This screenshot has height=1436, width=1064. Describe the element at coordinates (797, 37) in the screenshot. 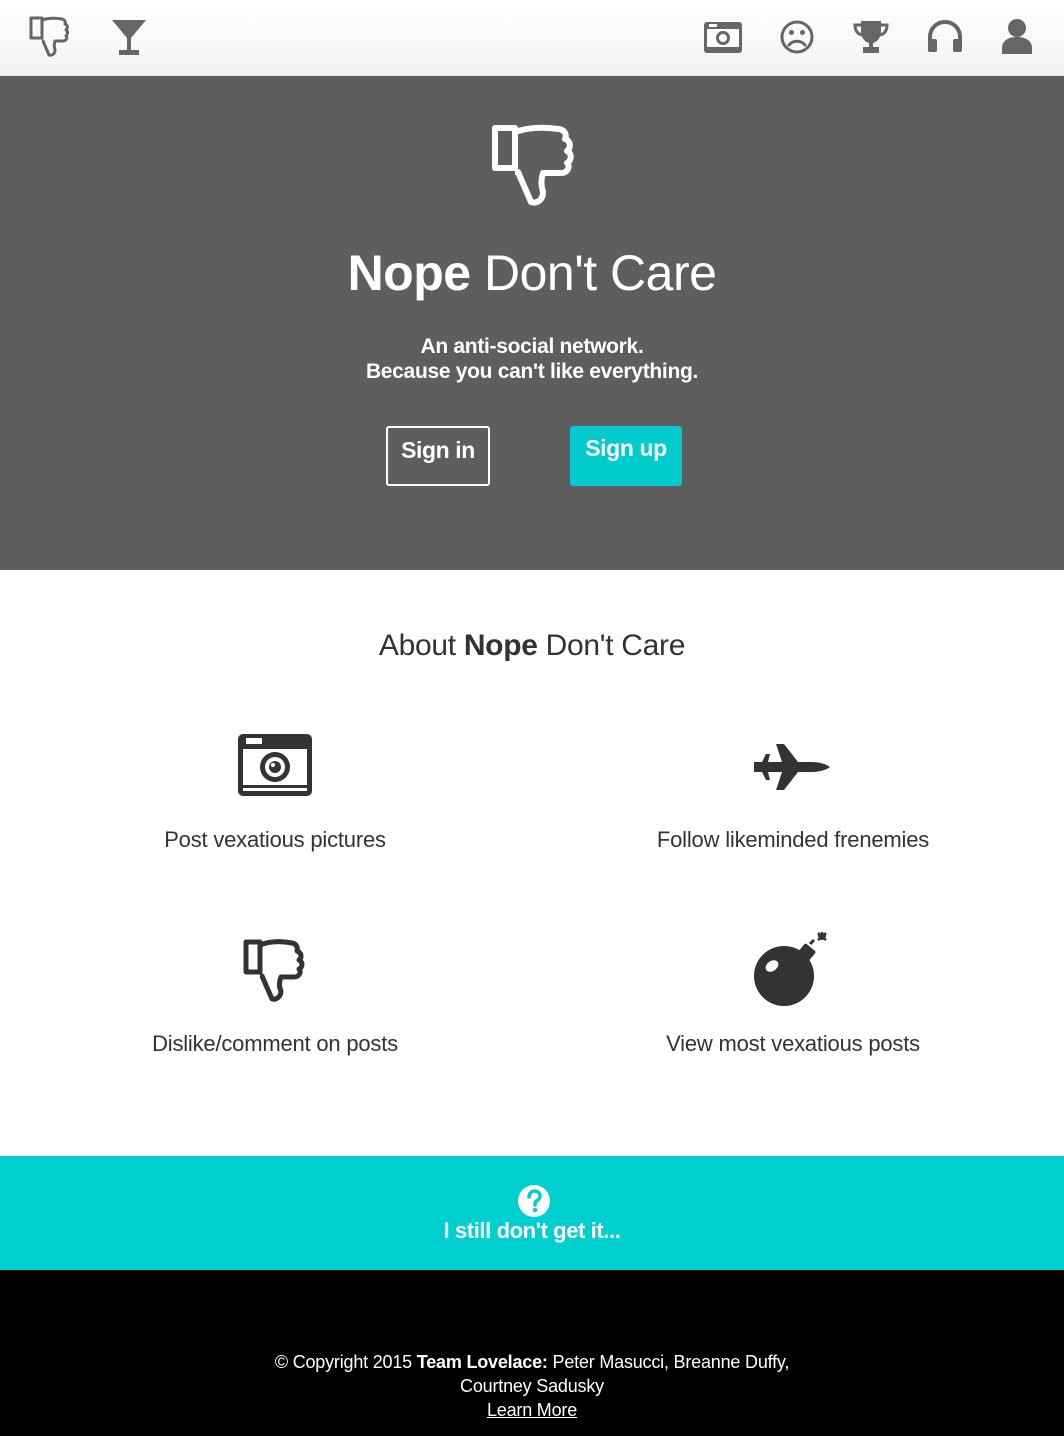

I see `frown-icon` at that location.